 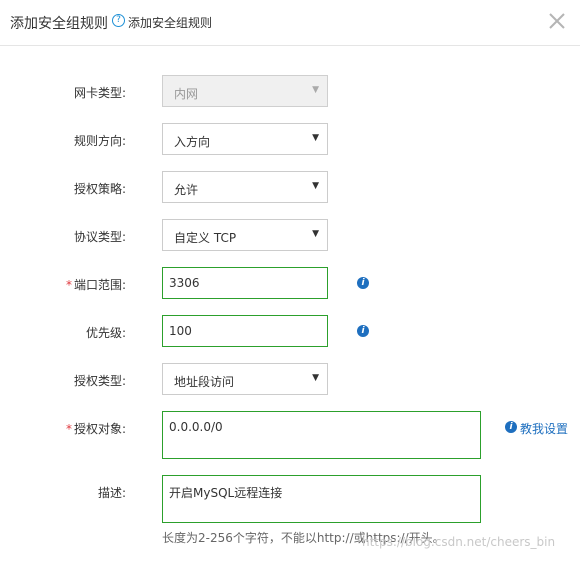 I want to click on direction-label: 规则方向:, so click(x=99, y=141).